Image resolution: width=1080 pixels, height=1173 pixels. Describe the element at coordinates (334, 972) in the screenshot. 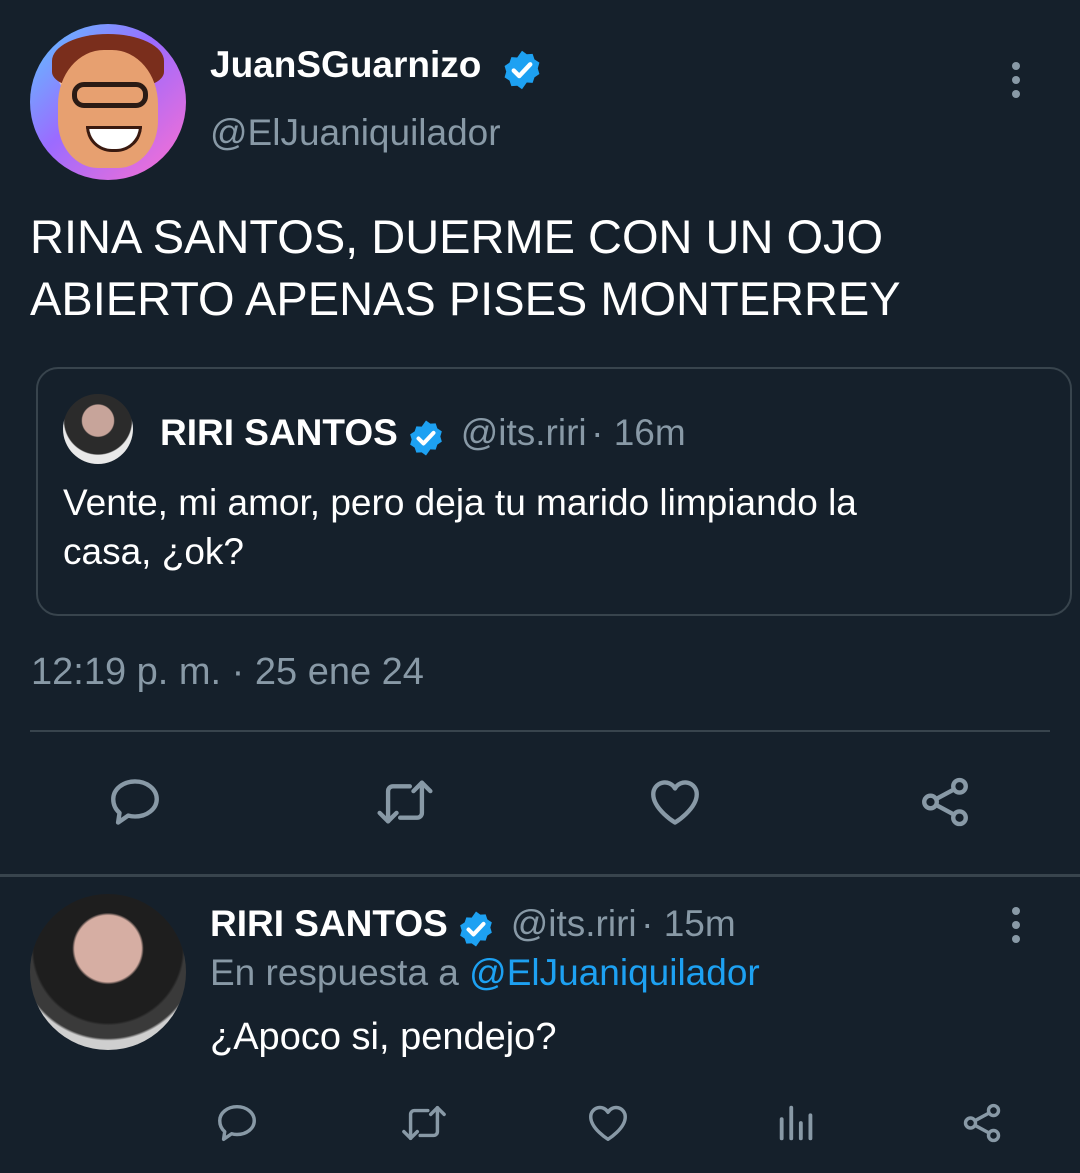

I see `reply-prefix: En respuesta a` at that location.